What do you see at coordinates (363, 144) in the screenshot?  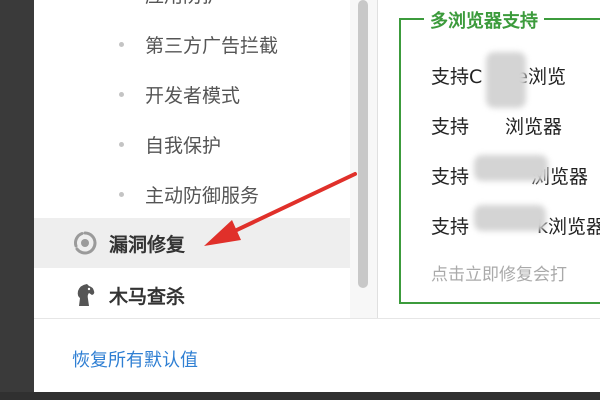 I see `scrollbar-thumb` at bounding box center [363, 144].